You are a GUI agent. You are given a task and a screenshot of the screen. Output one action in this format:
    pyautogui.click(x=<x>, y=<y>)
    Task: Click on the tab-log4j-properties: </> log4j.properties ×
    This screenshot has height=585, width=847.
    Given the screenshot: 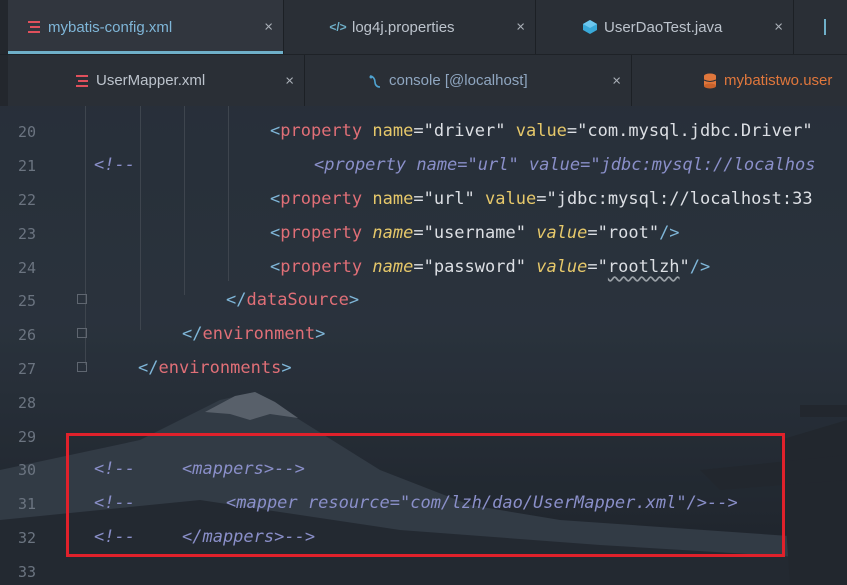 What is the action you would take?
    pyautogui.click(x=410, y=27)
    